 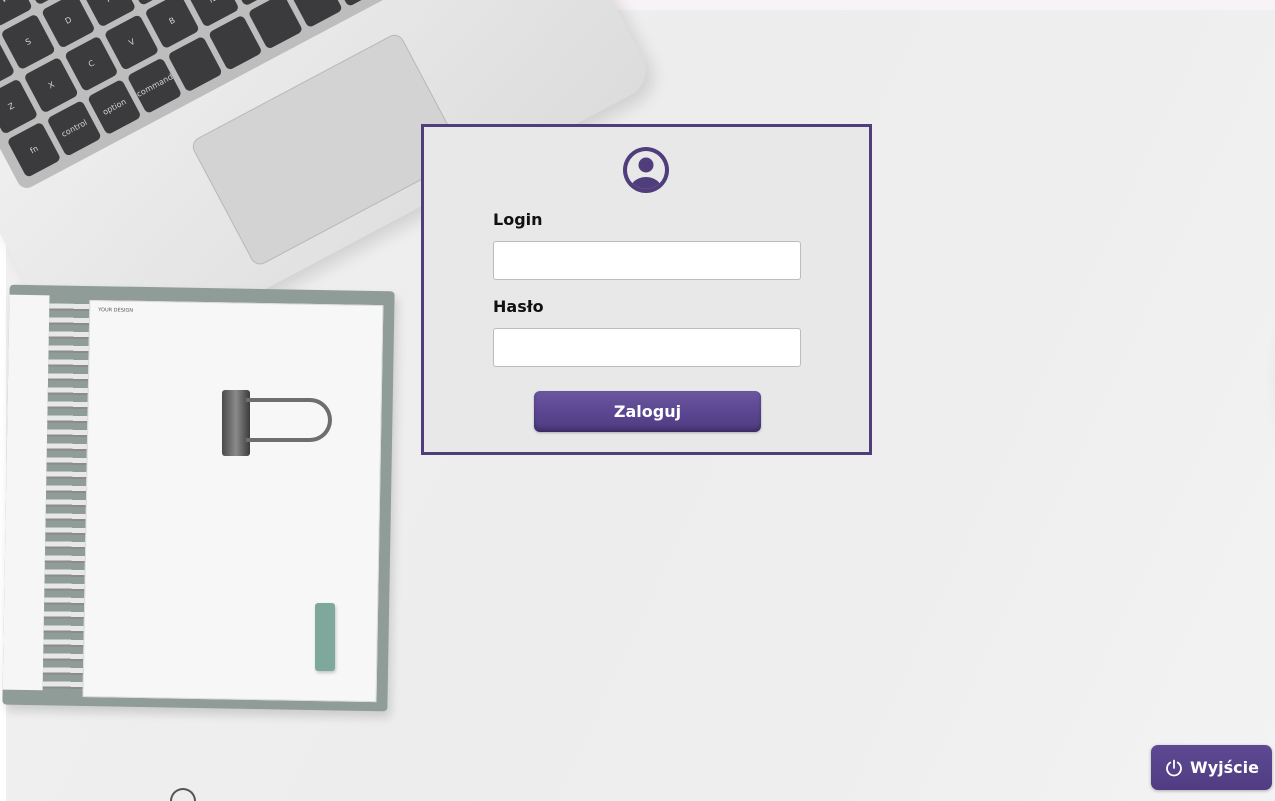 I want to click on notebook-tag: YOUR DESIGN, so click(x=116, y=310).